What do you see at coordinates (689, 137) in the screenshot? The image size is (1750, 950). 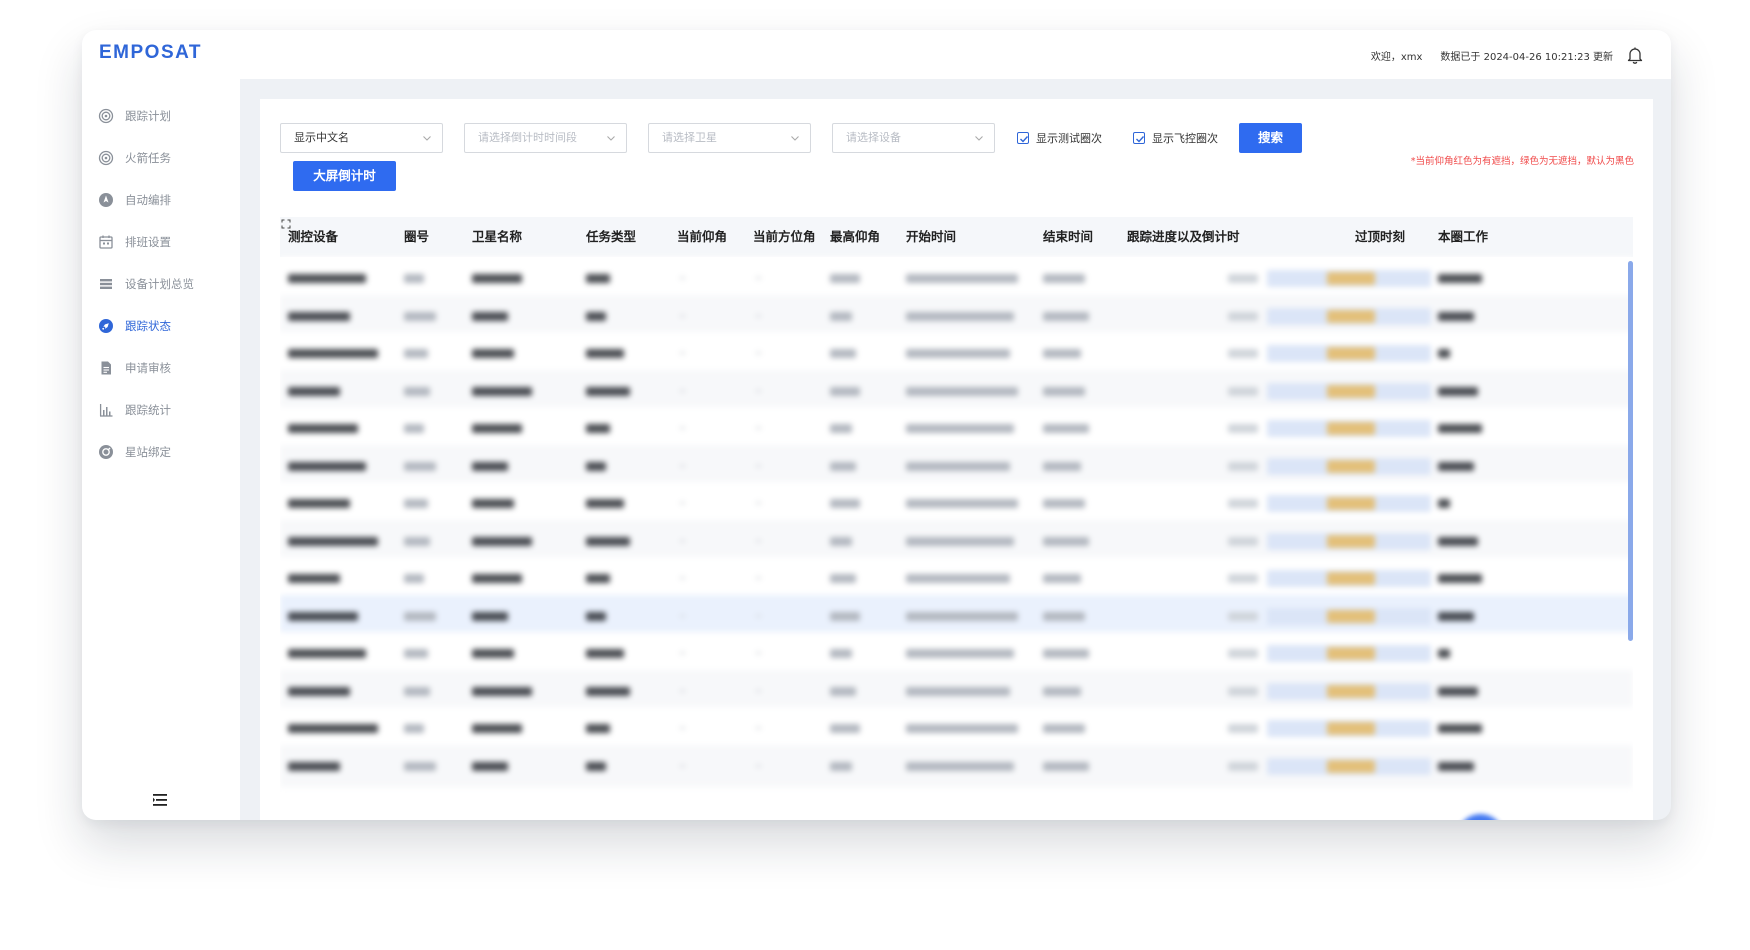 I see `satellite-placeholder: 请选择卫星` at bounding box center [689, 137].